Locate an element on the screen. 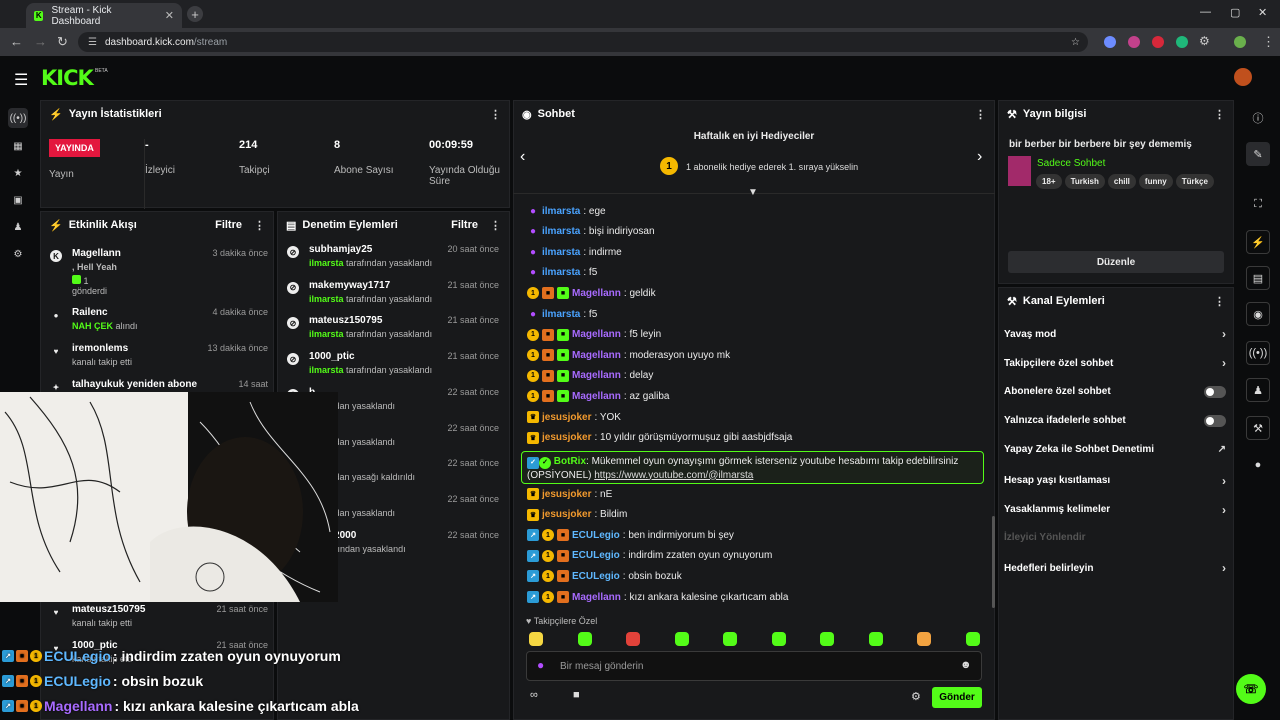 This screenshot has height=720, width=1280. kick-logo: KICK is located at coordinates (67, 78).